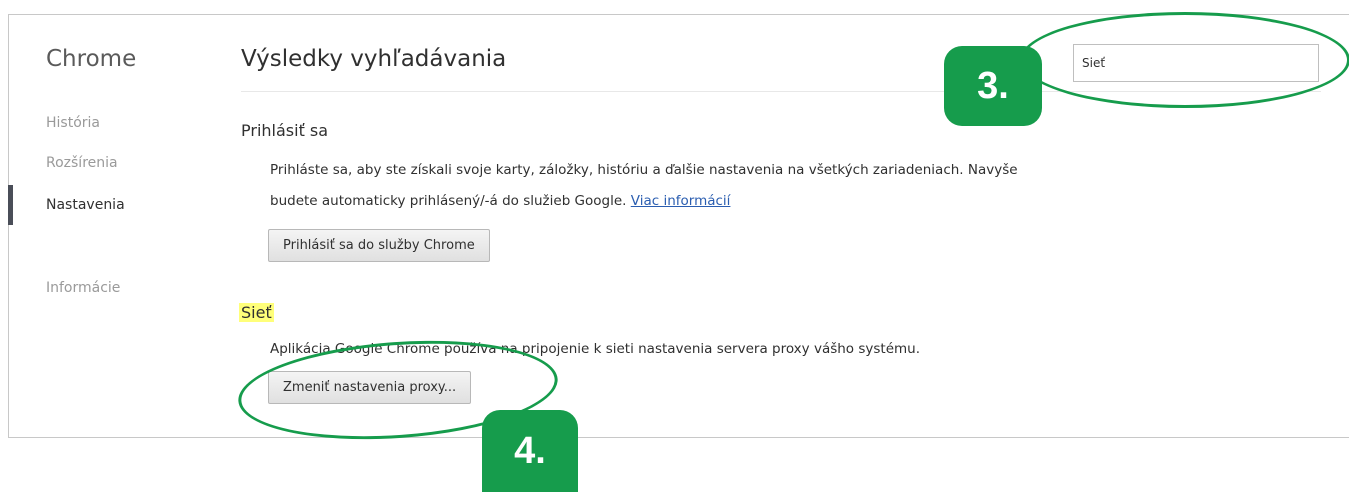 The height and width of the screenshot is (492, 1349). What do you see at coordinates (285, 130) in the screenshot?
I see `sign-in-section-title: Prihlásiť sa` at bounding box center [285, 130].